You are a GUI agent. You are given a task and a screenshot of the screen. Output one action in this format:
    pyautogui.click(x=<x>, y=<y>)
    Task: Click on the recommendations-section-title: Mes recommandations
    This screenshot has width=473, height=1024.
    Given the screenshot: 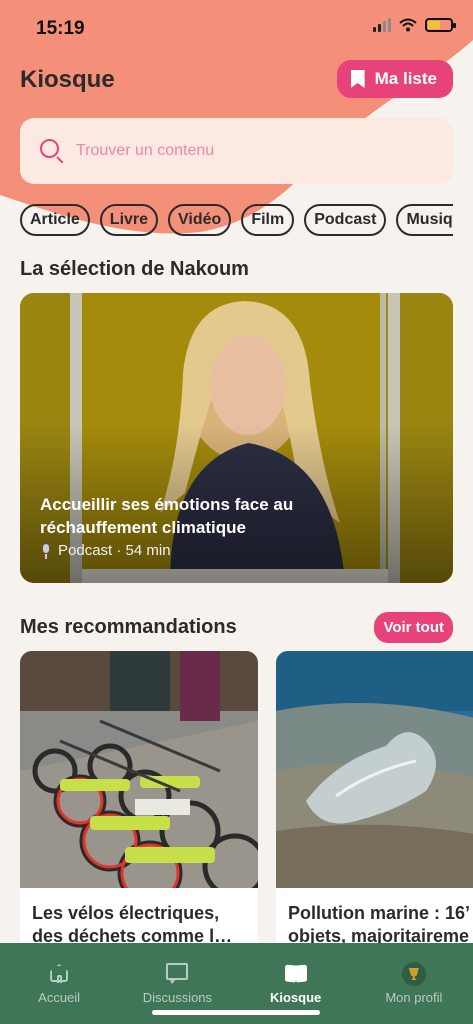 What is the action you would take?
    pyautogui.click(x=128, y=627)
    